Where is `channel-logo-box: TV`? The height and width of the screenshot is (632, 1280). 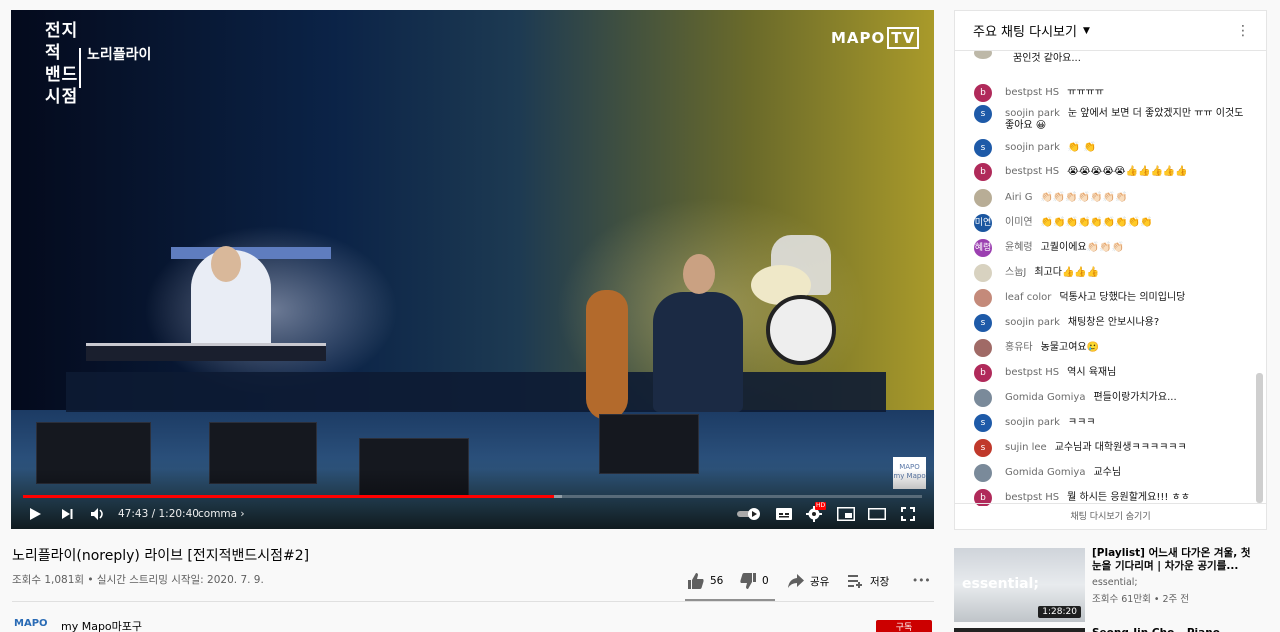
channel-logo-box: TV is located at coordinates (903, 38).